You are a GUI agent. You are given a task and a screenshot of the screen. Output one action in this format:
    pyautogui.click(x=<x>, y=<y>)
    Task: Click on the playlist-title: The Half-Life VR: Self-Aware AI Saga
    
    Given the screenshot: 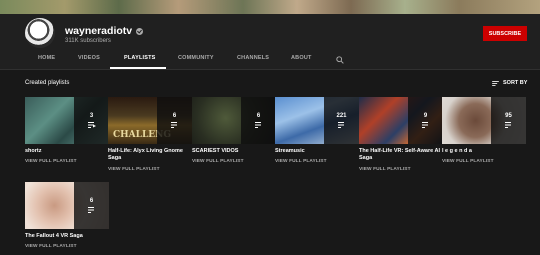 What is the action you would take?
    pyautogui.click(x=401, y=155)
    